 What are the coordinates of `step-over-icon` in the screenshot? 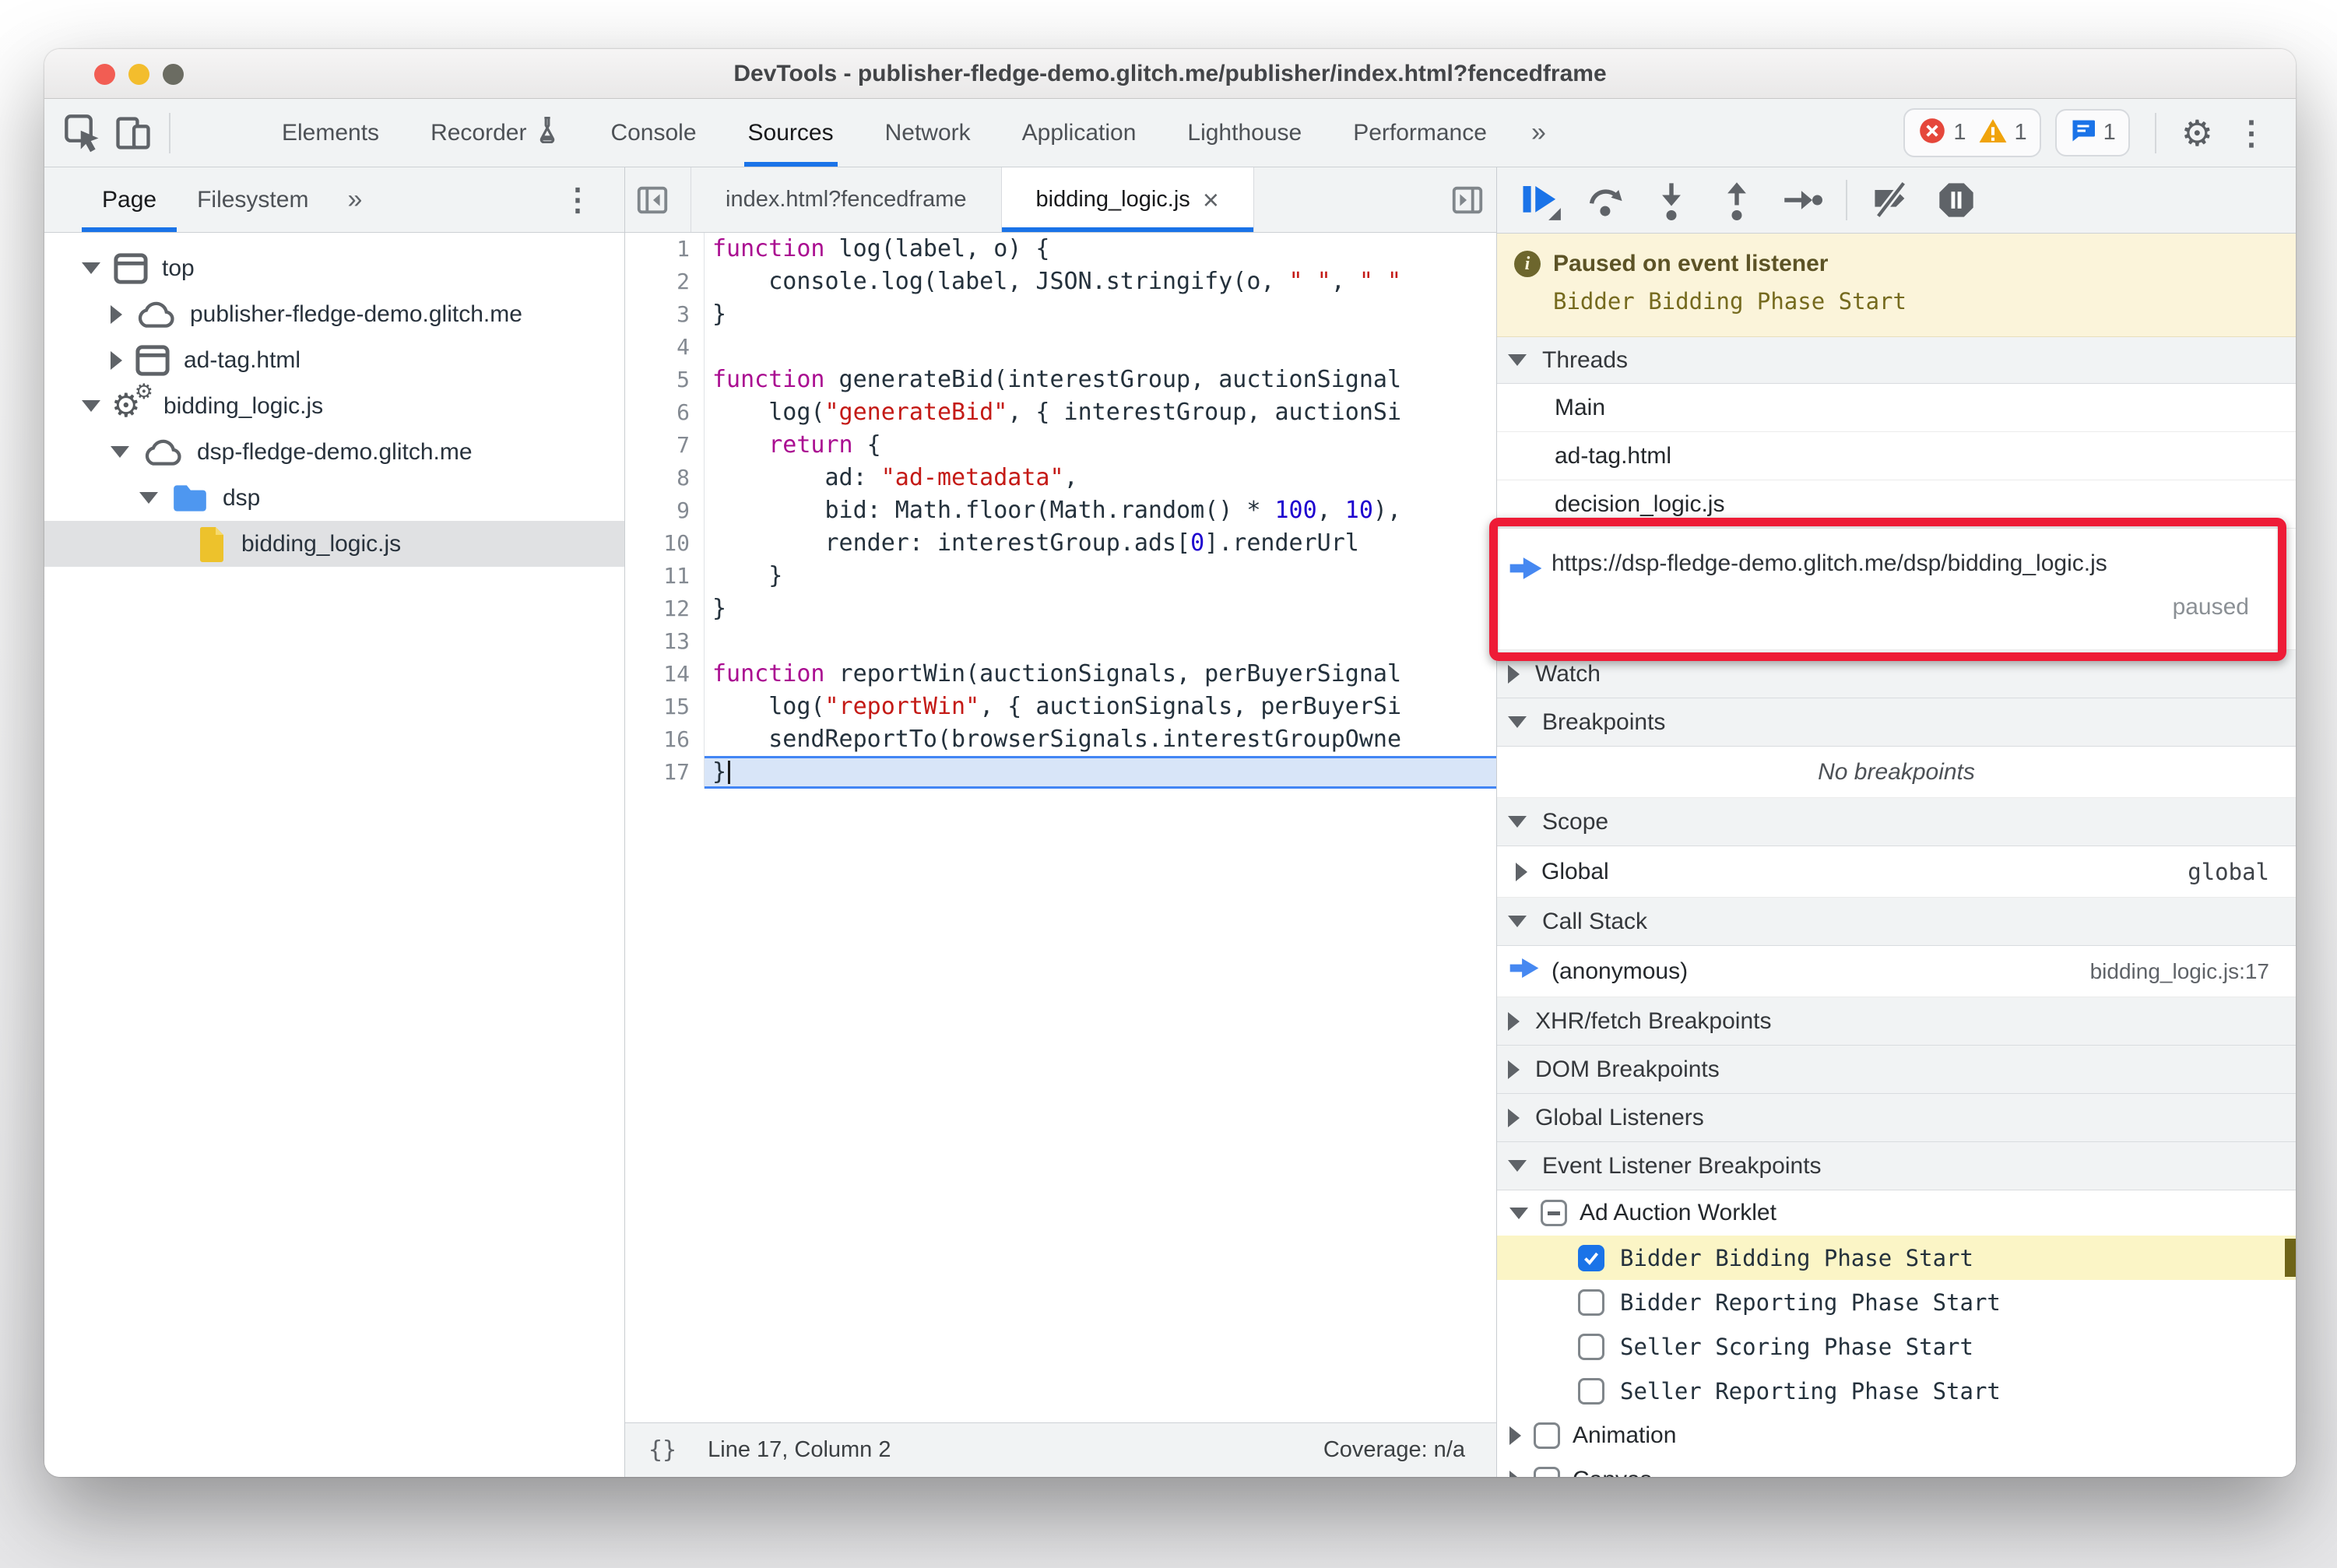 It's located at (1606, 200).